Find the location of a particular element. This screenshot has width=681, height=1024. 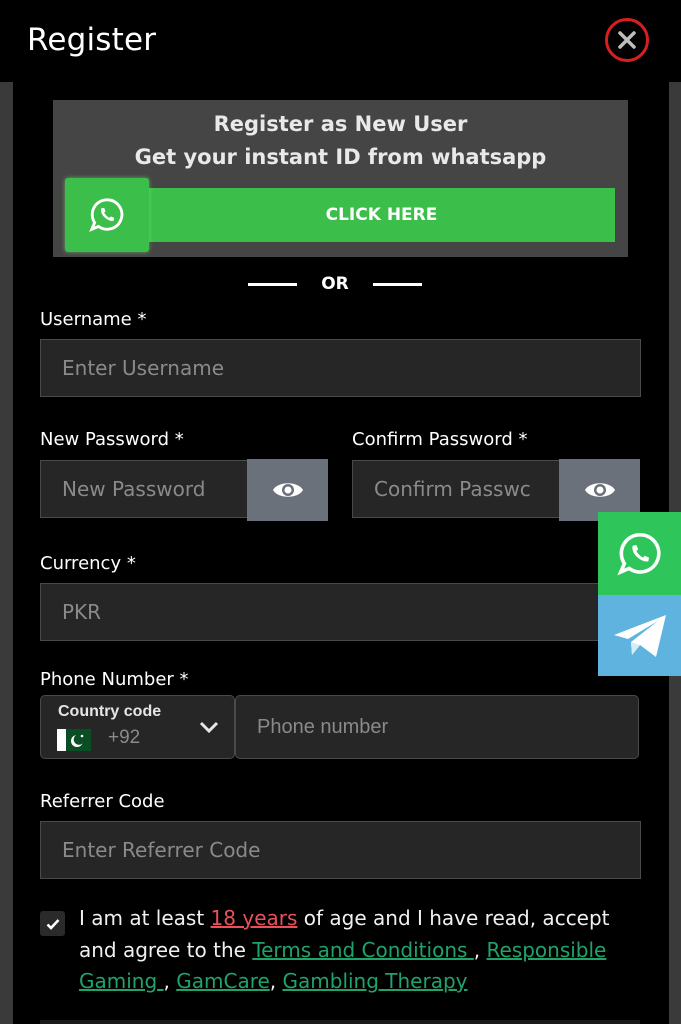

age-link: 18 years is located at coordinates (254, 918).